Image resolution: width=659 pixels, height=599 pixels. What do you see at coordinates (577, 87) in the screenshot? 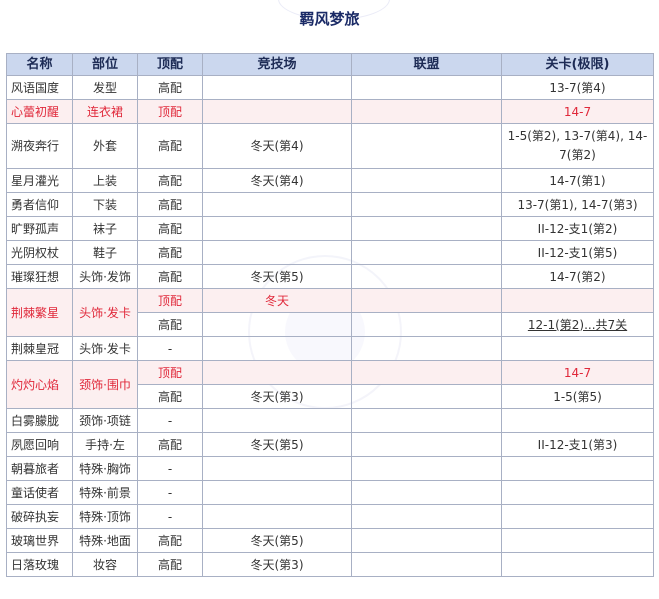
I see `cell-stage: 13-7(第4)` at bounding box center [577, 87].